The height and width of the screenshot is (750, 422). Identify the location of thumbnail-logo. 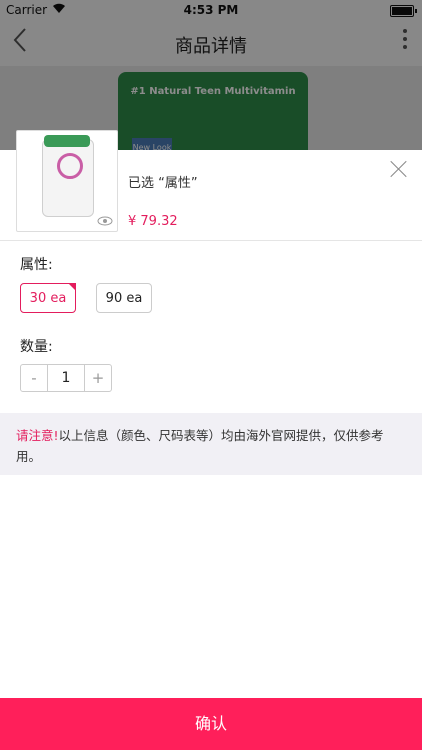
(70, 166).